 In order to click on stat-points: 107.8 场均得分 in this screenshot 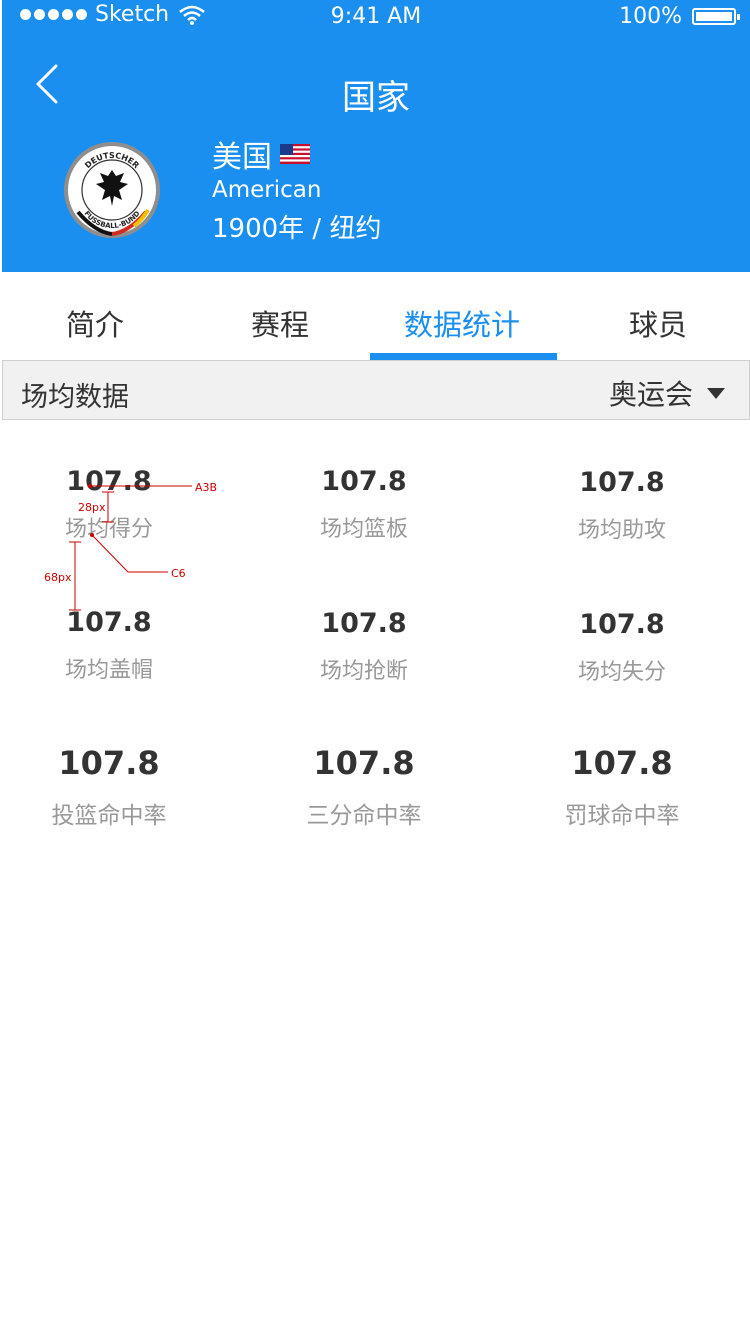, I will do `click(112, 504)`.